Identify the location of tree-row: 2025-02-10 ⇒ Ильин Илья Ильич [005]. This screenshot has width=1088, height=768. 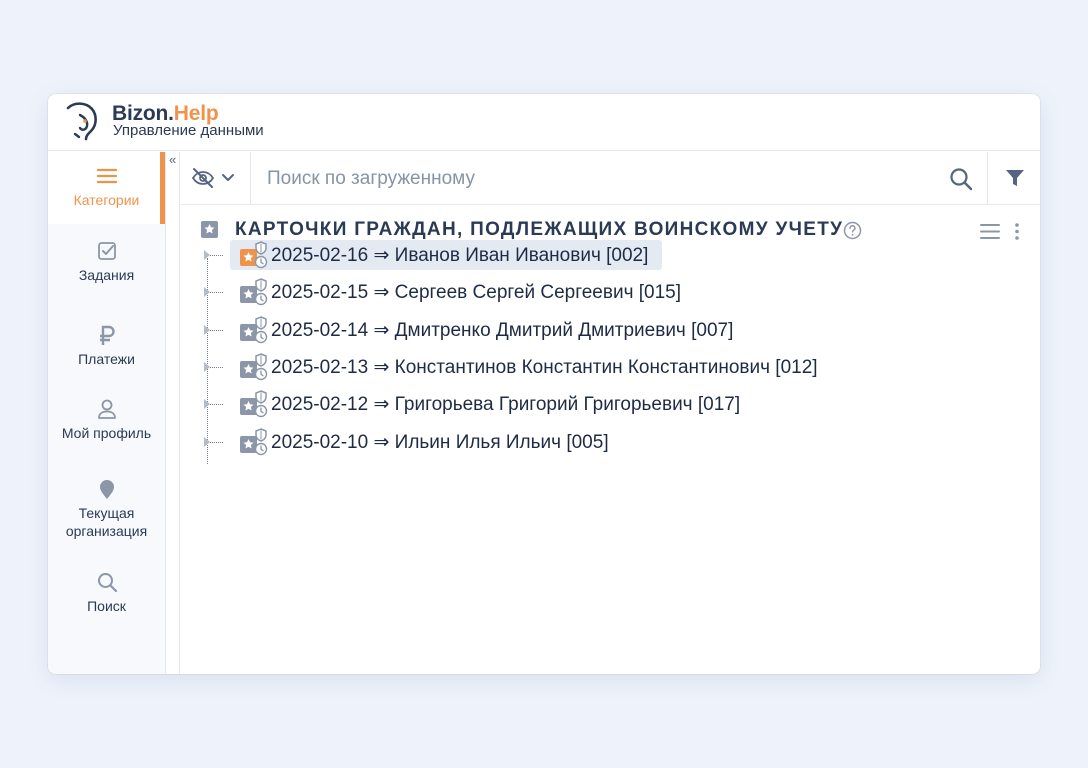
(470, 442).